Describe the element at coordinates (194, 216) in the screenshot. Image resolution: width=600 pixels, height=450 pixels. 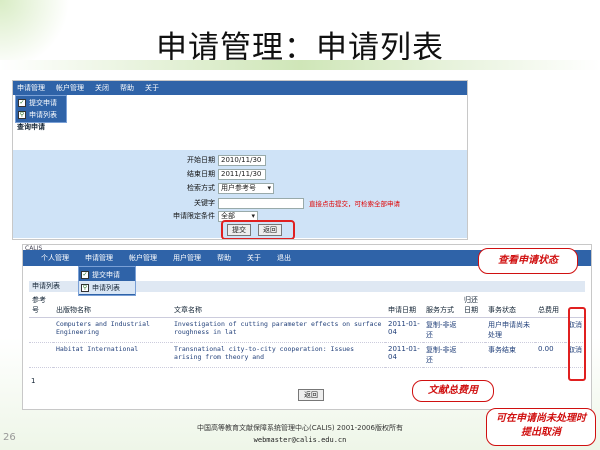
I see `condition-label: 申请限定条件` at that location.